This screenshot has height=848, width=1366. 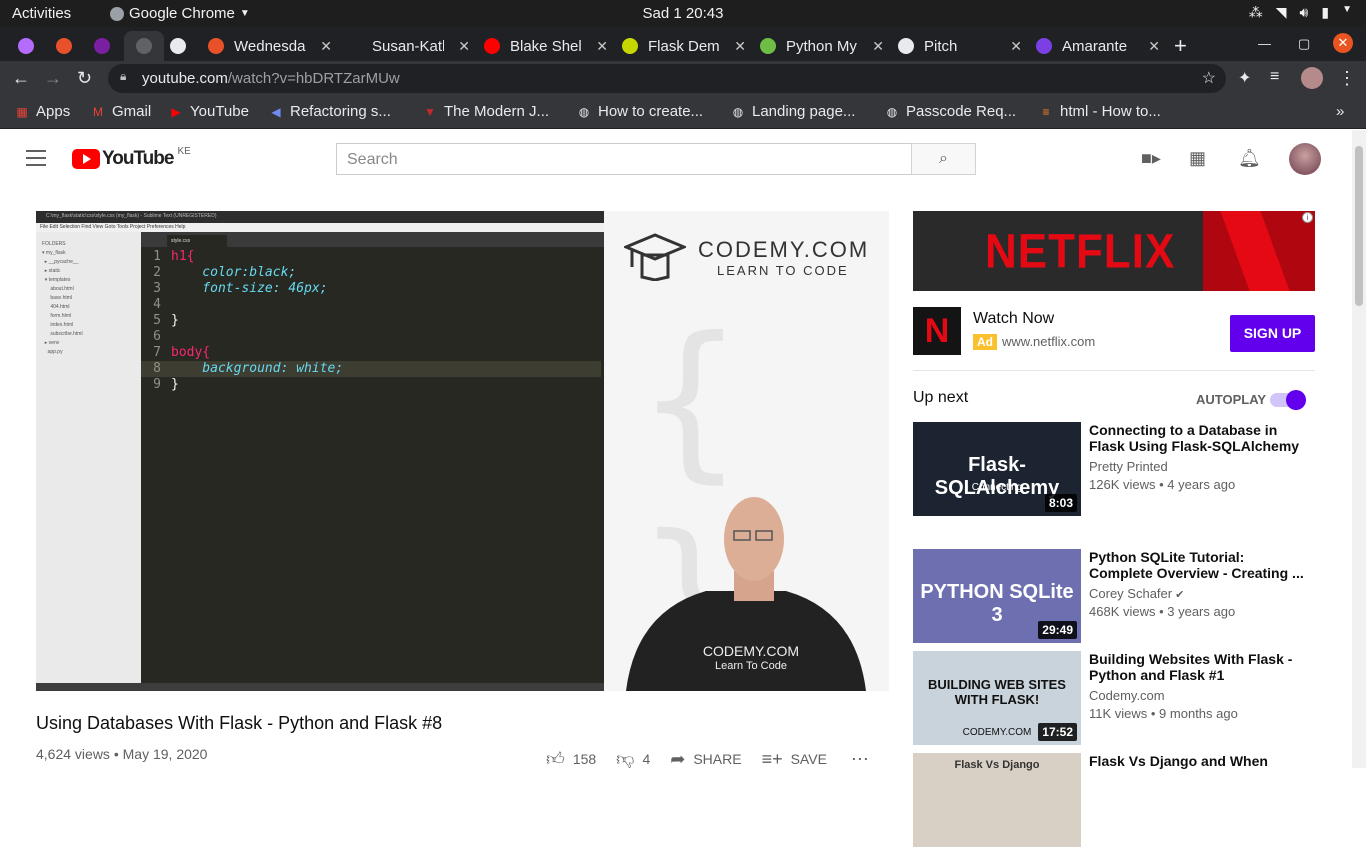 What do you see at coordinates (1197, 158) in the screenshot?
I see `apps-grid-icon: ▦` at bounding box center [1197, 158].